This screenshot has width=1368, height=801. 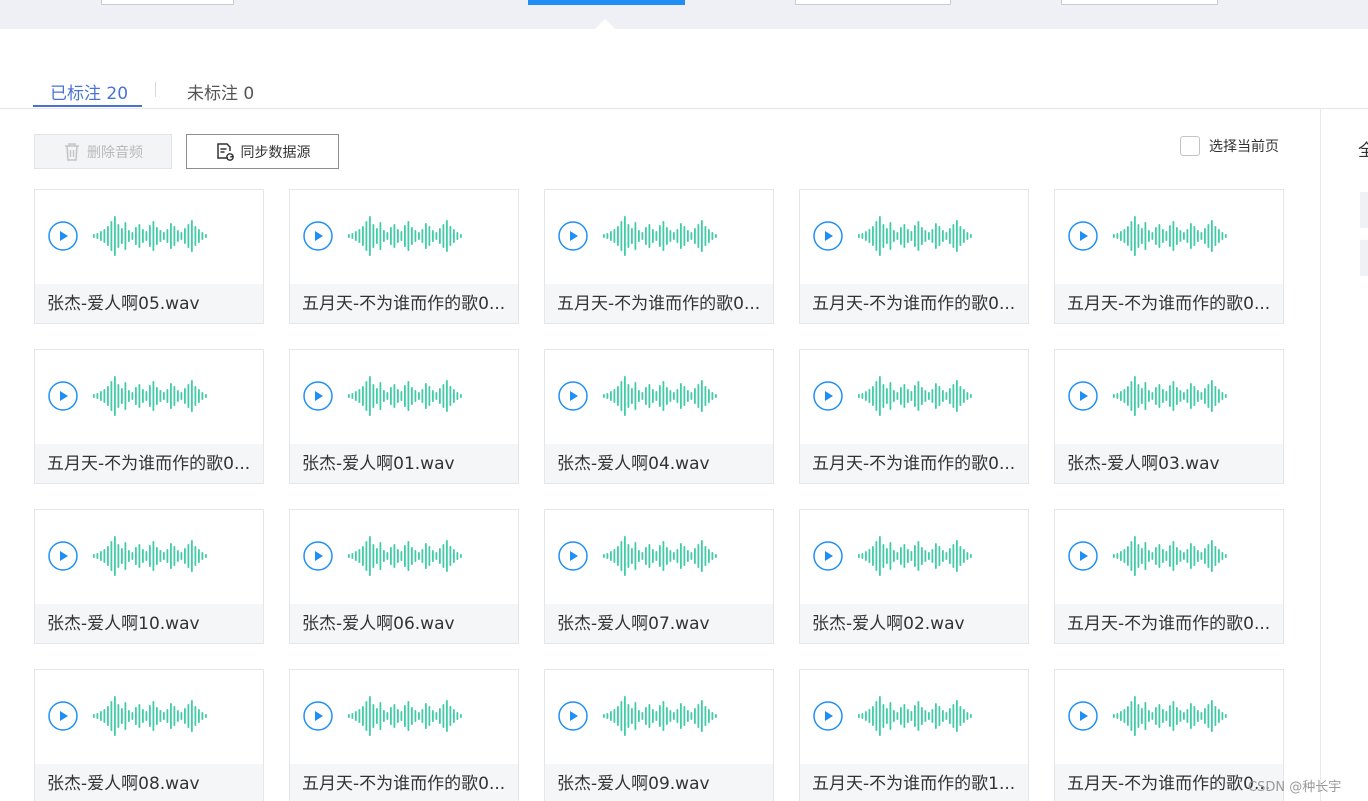 What do you see at coordinates (149, 623) in the screenshot?
I see `audio-card-filename: 张杰-爱人啊10.wav` at bounding box center [149, 623].